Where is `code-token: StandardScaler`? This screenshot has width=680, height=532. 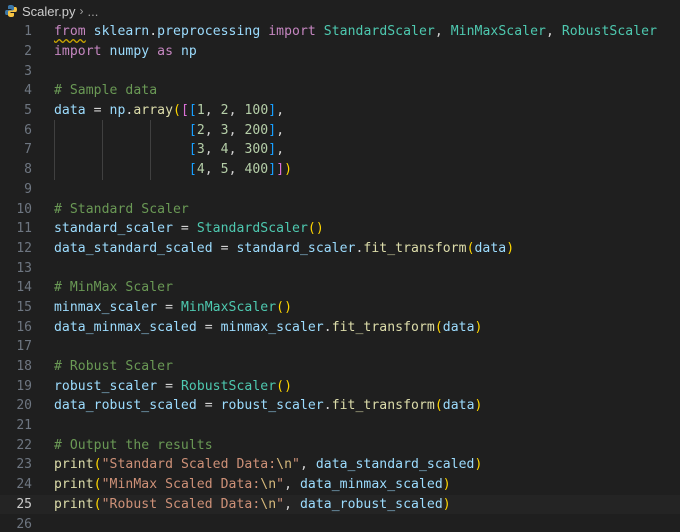 code-token: StandardScaler is located at coordinates (379, 32).